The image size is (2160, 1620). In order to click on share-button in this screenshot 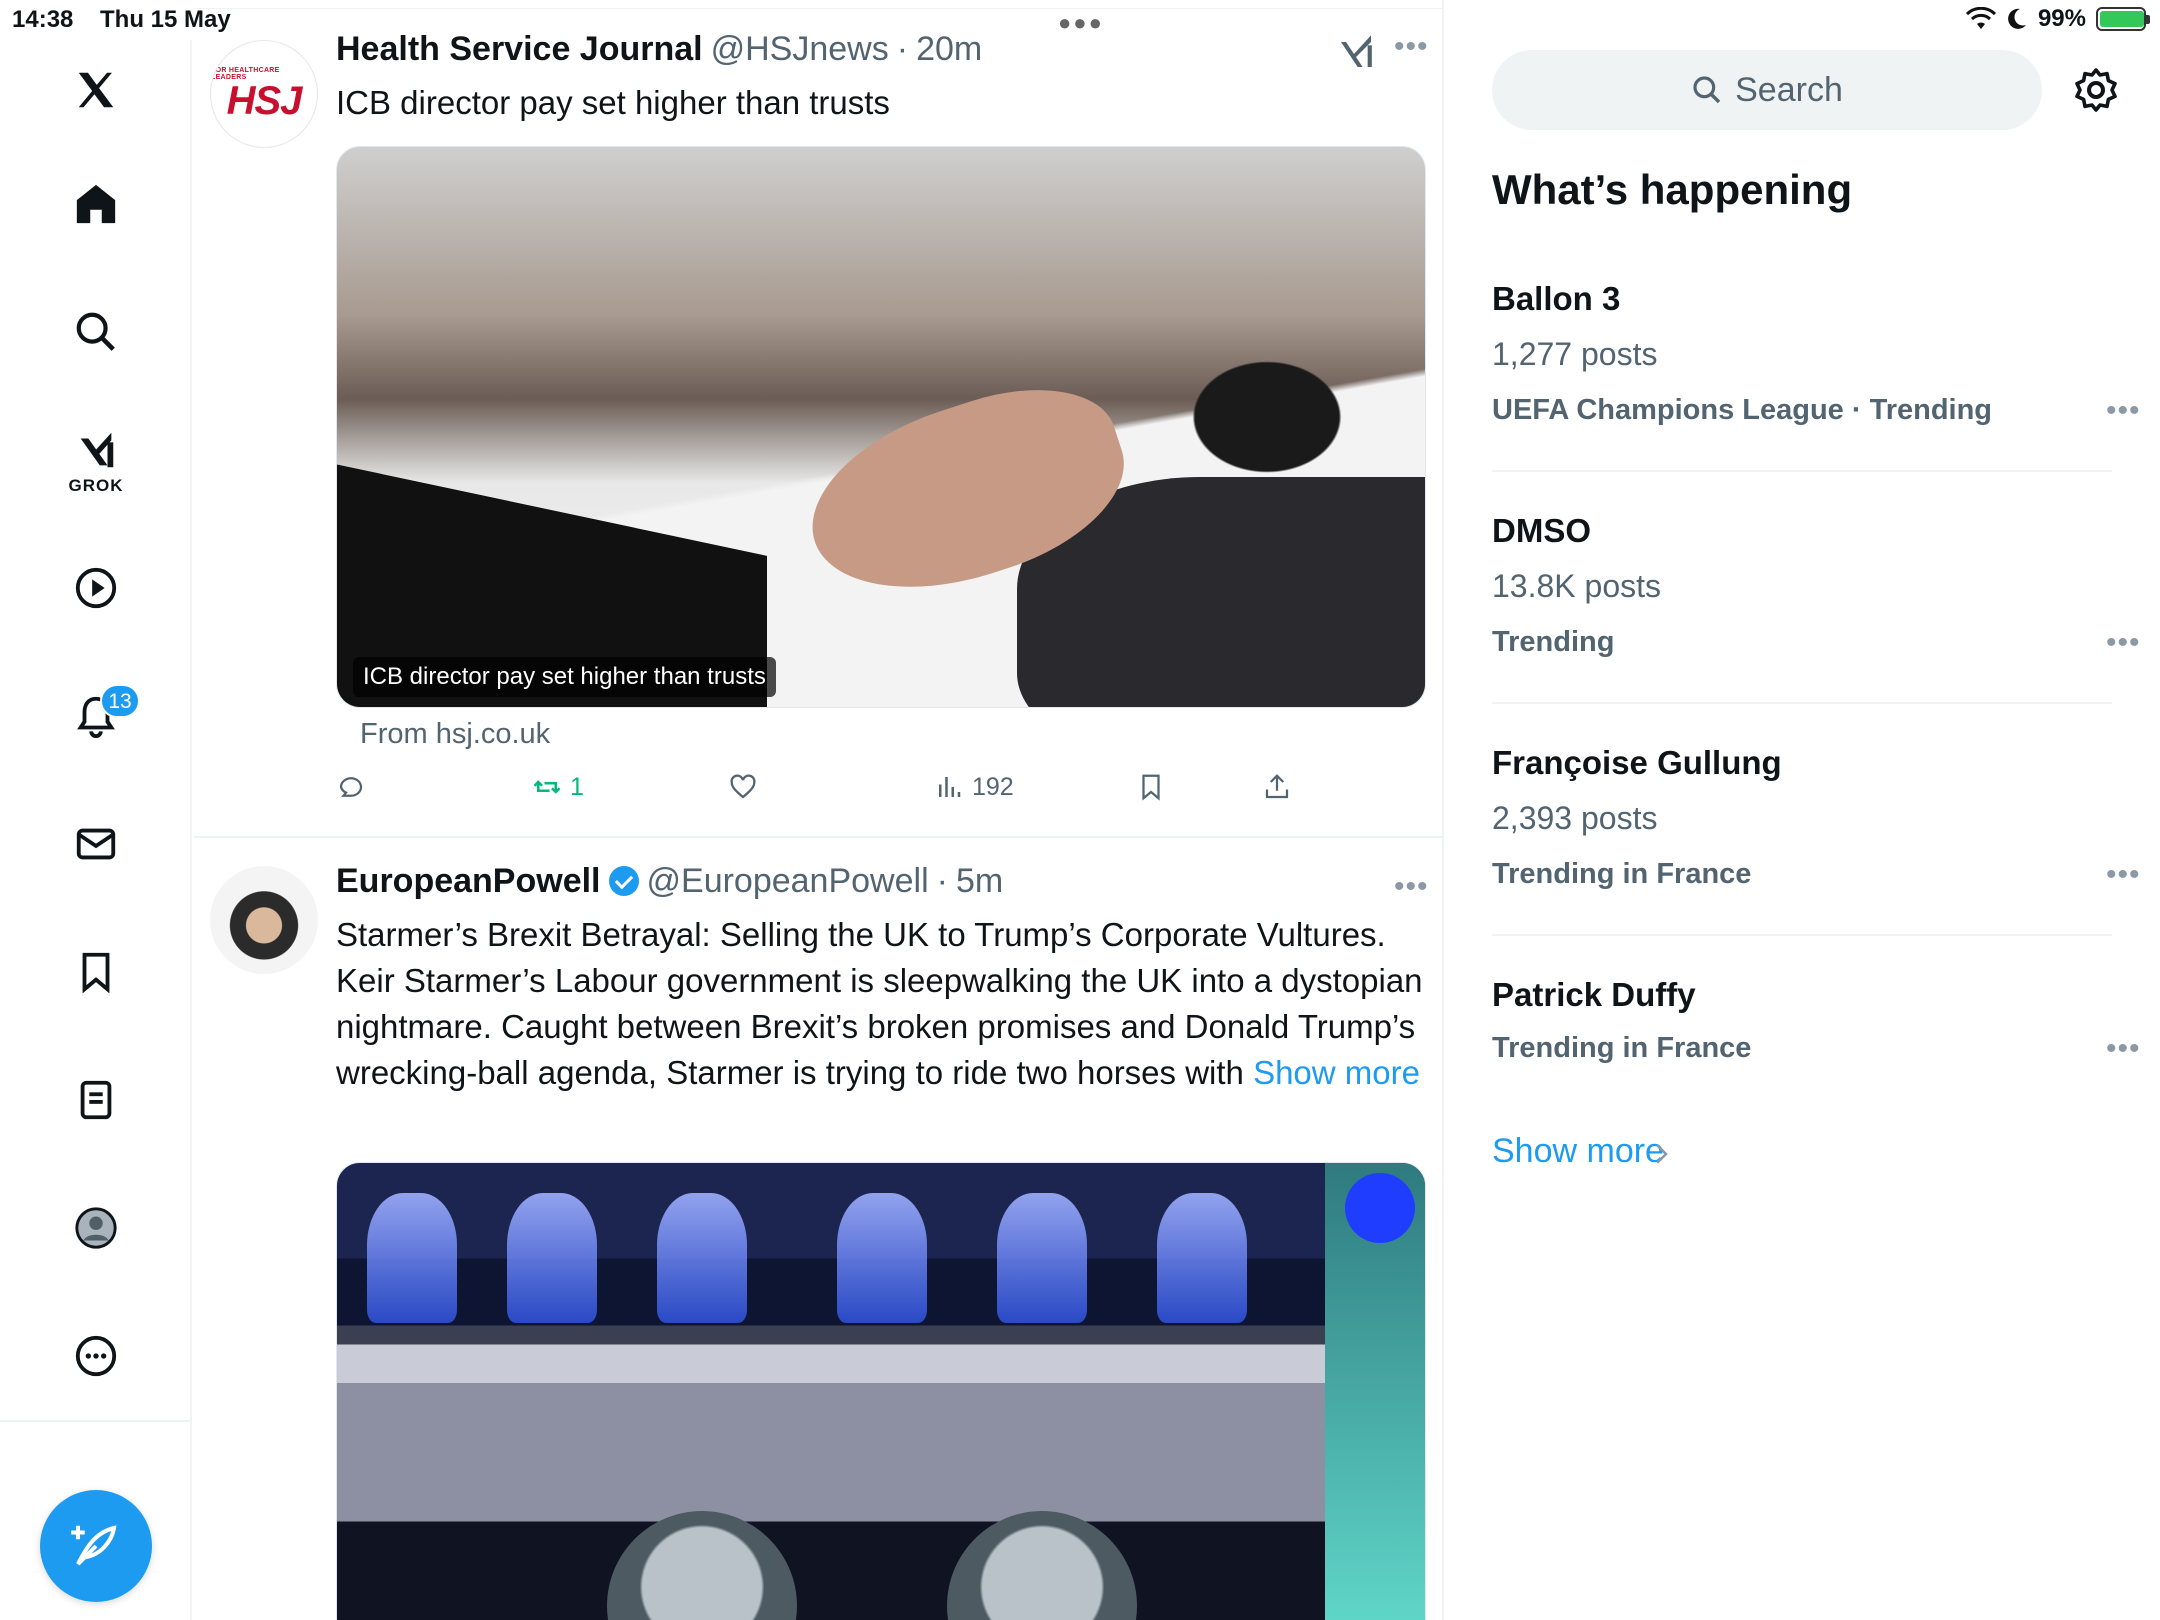, I will do `click(1277, 787)`.